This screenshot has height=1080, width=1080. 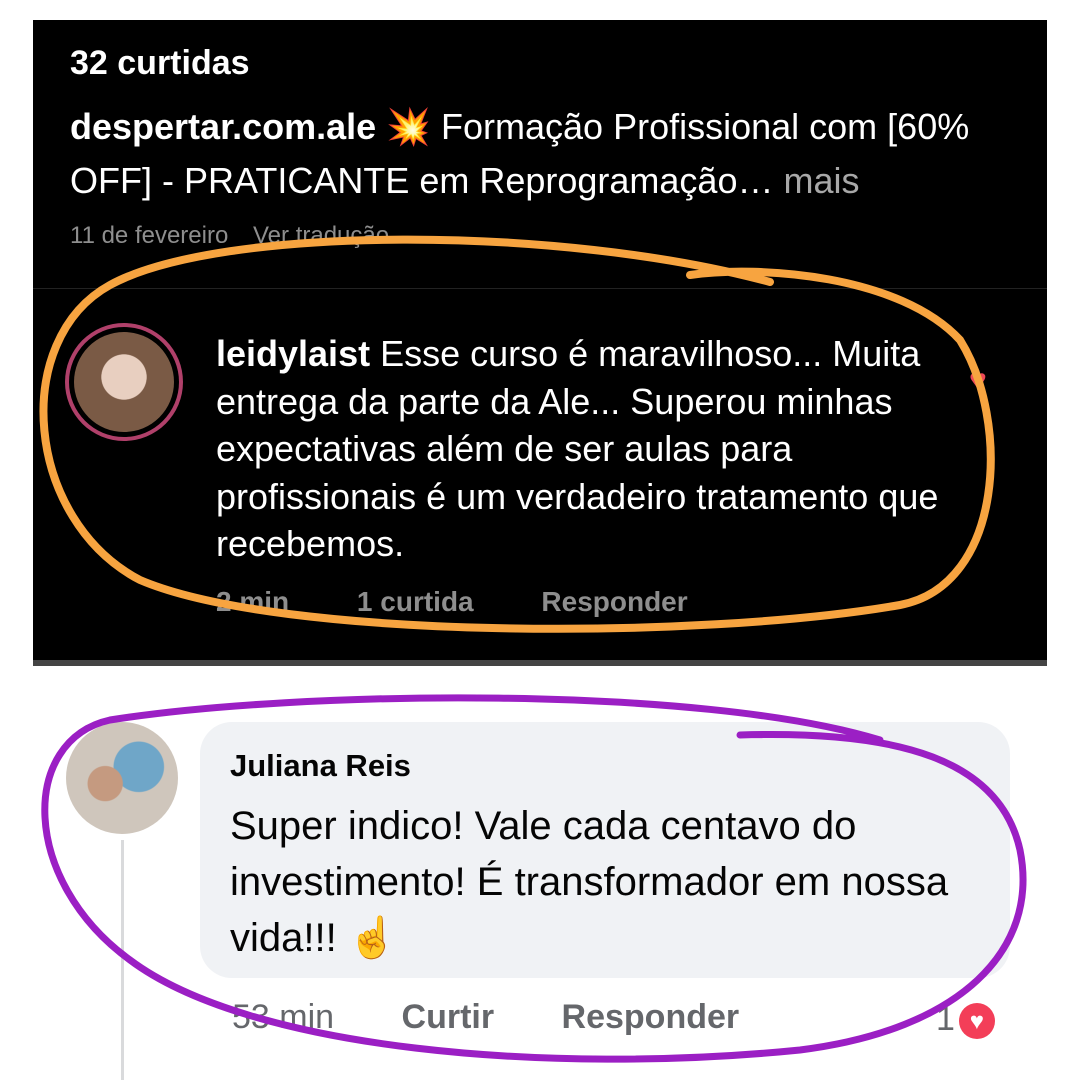 I want to click on thread-line, so click(x=122, y=960).